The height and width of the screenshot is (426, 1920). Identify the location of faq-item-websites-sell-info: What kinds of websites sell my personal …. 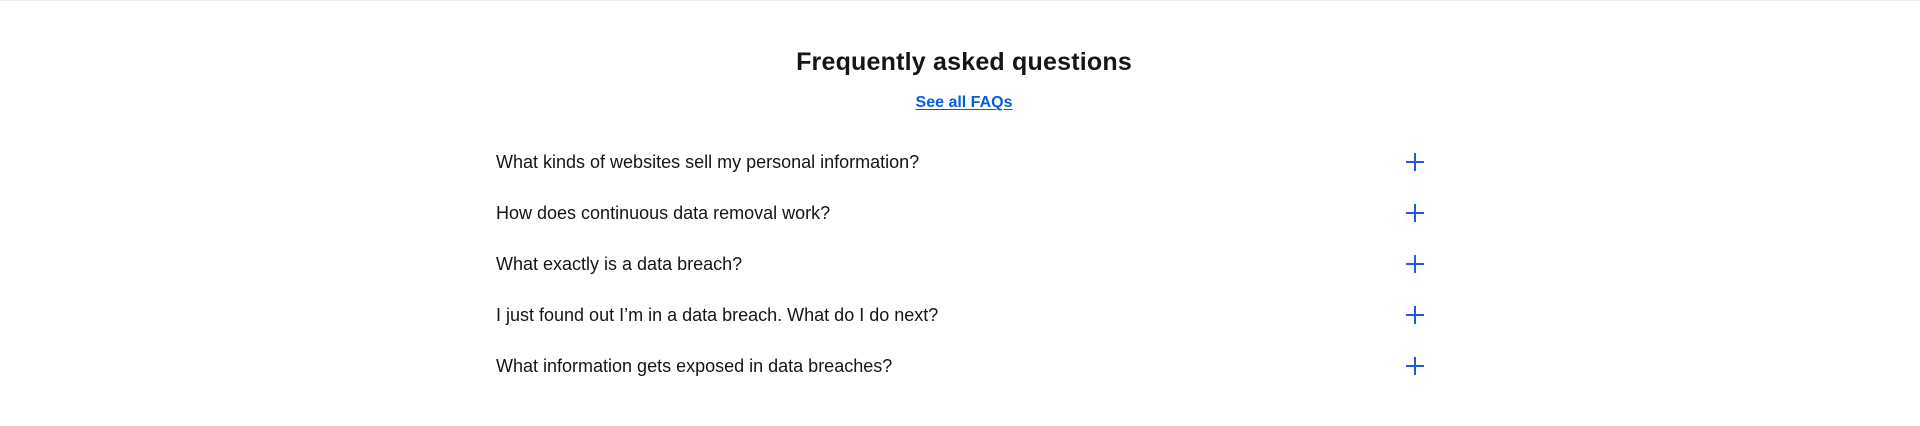
(964, 161).